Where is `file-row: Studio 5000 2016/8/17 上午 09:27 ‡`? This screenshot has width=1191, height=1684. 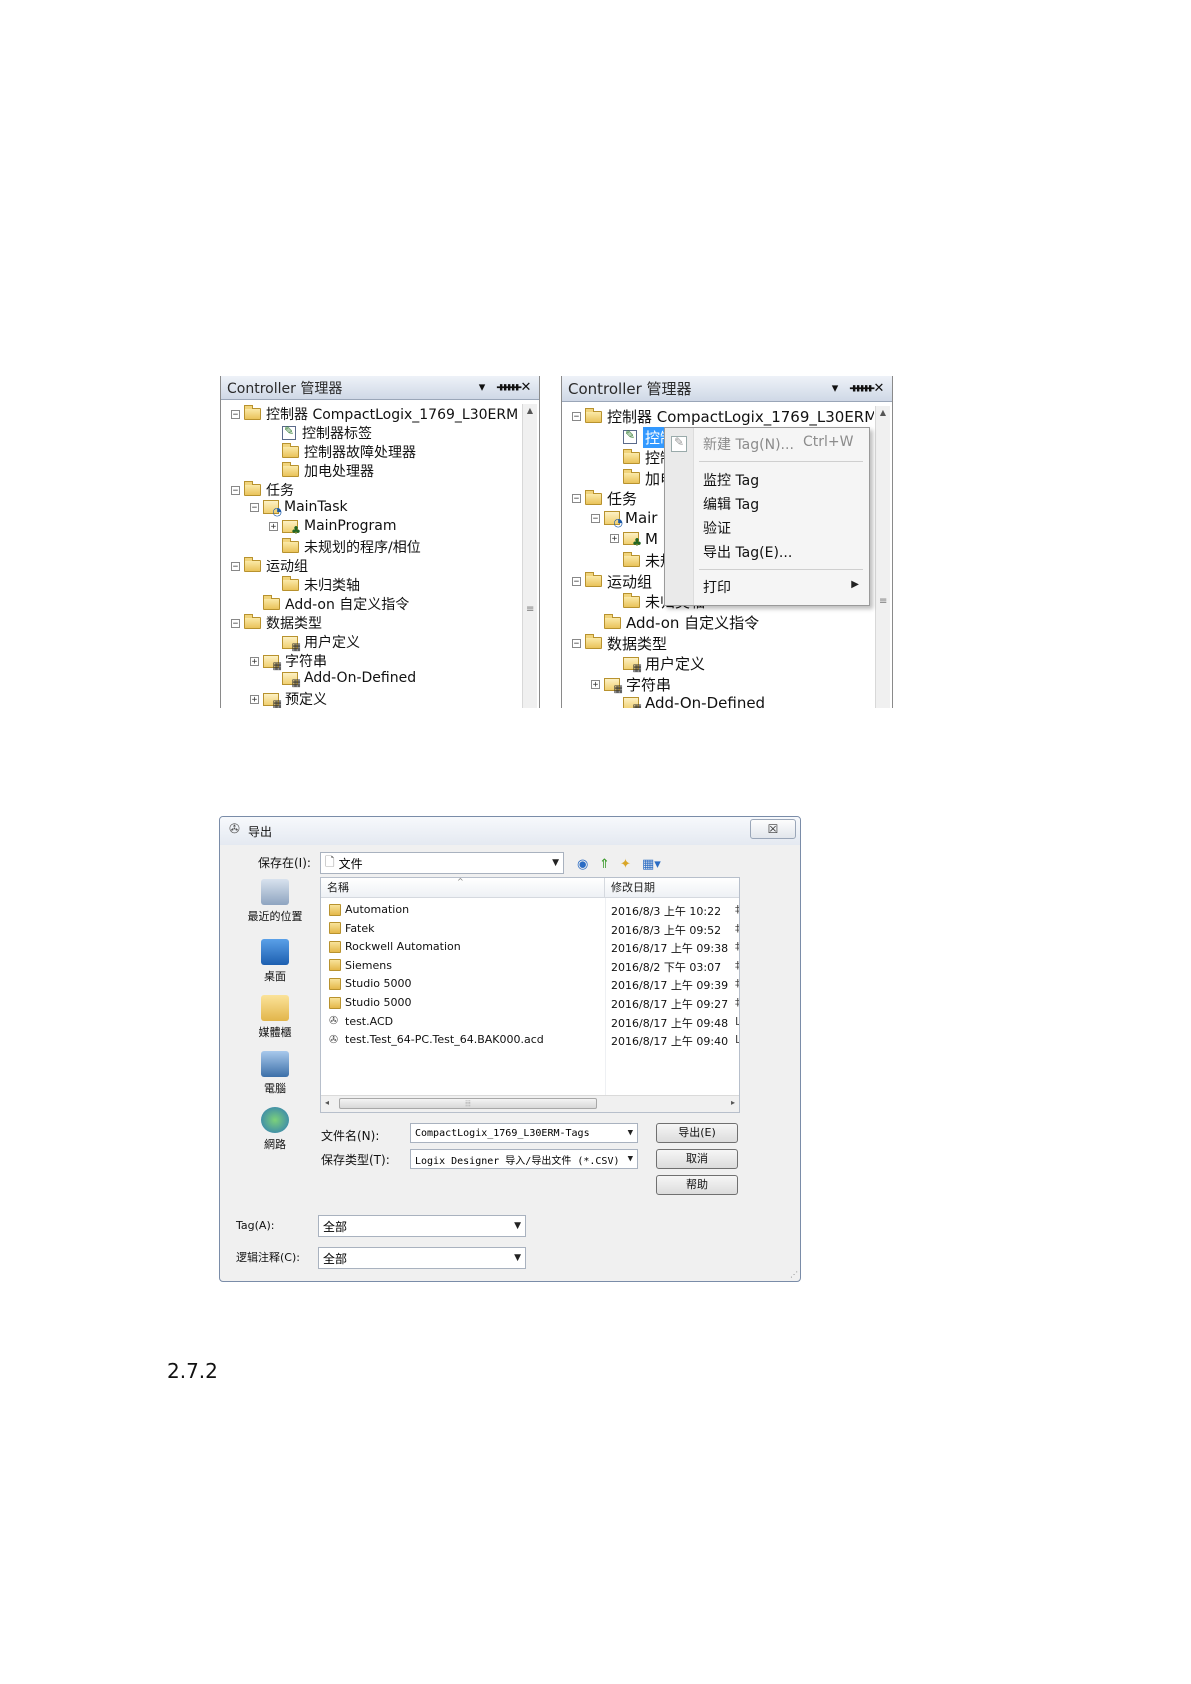 file-row: Studio 5000 2016/8/17 上午 09:27 ‡ is located at coordinates (530, 1003).